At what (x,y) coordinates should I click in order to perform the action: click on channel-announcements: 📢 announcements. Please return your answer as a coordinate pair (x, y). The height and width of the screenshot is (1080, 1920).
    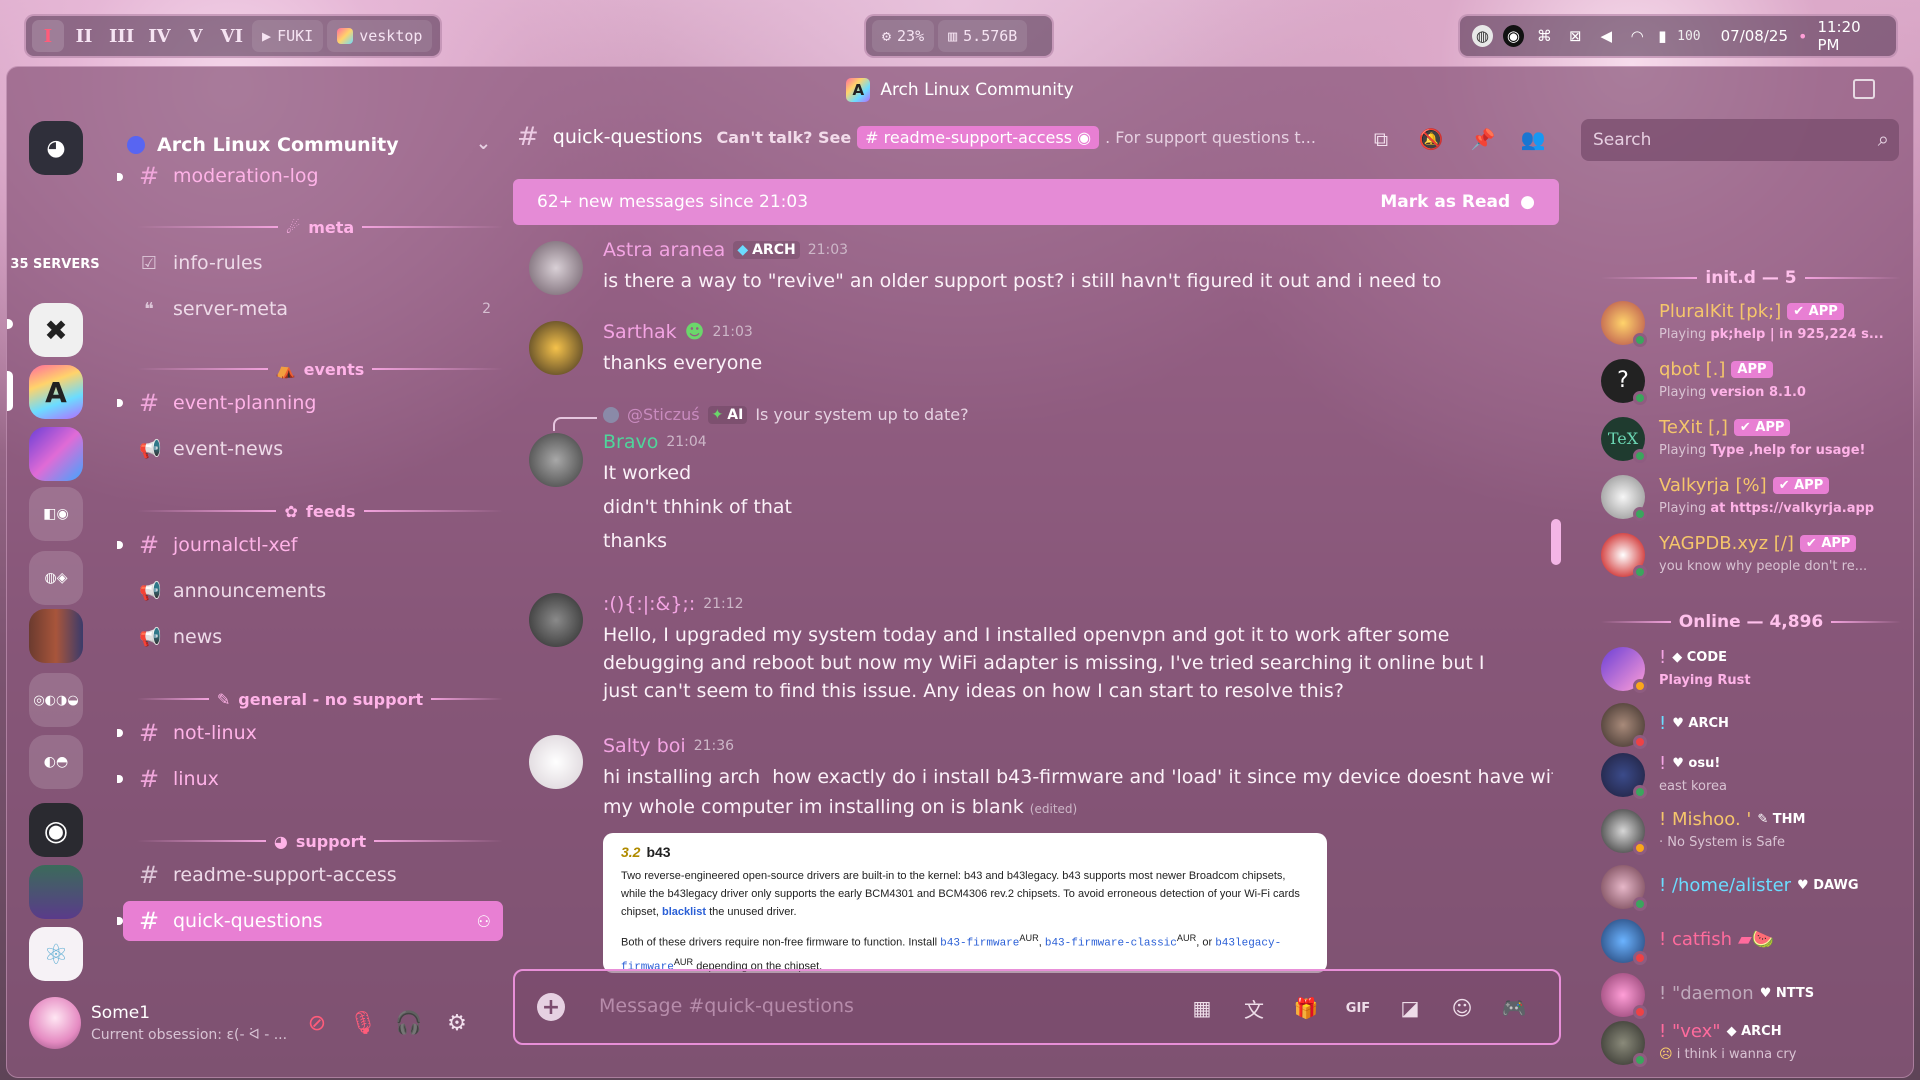
    Looking at the image, I should click on (313, 591).